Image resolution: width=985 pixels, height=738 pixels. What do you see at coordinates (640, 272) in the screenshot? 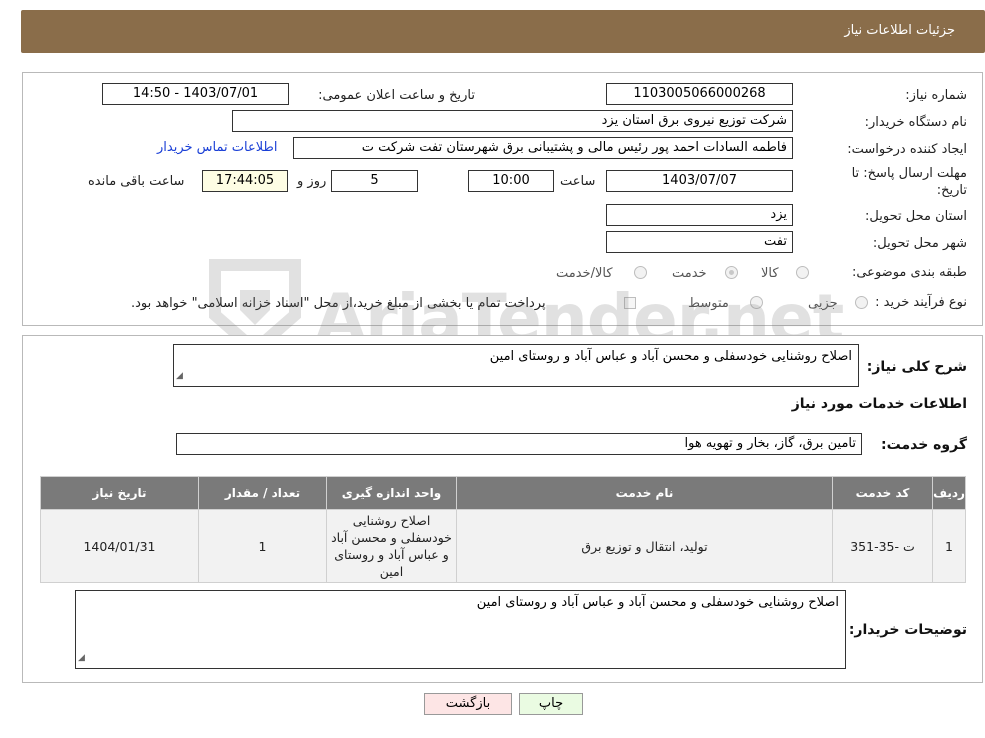
I see `category-goods-service-radio` at bounding box center [640, 272].